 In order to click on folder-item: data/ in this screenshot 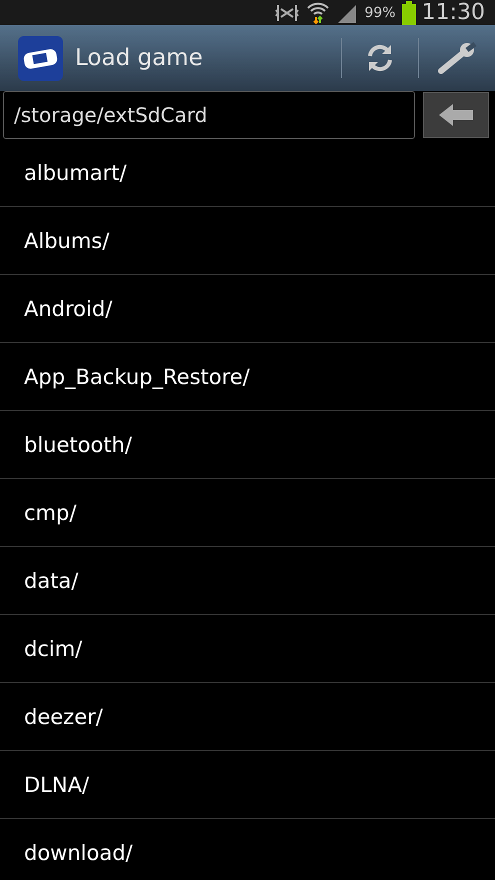, I will do `click(247, 581)`.